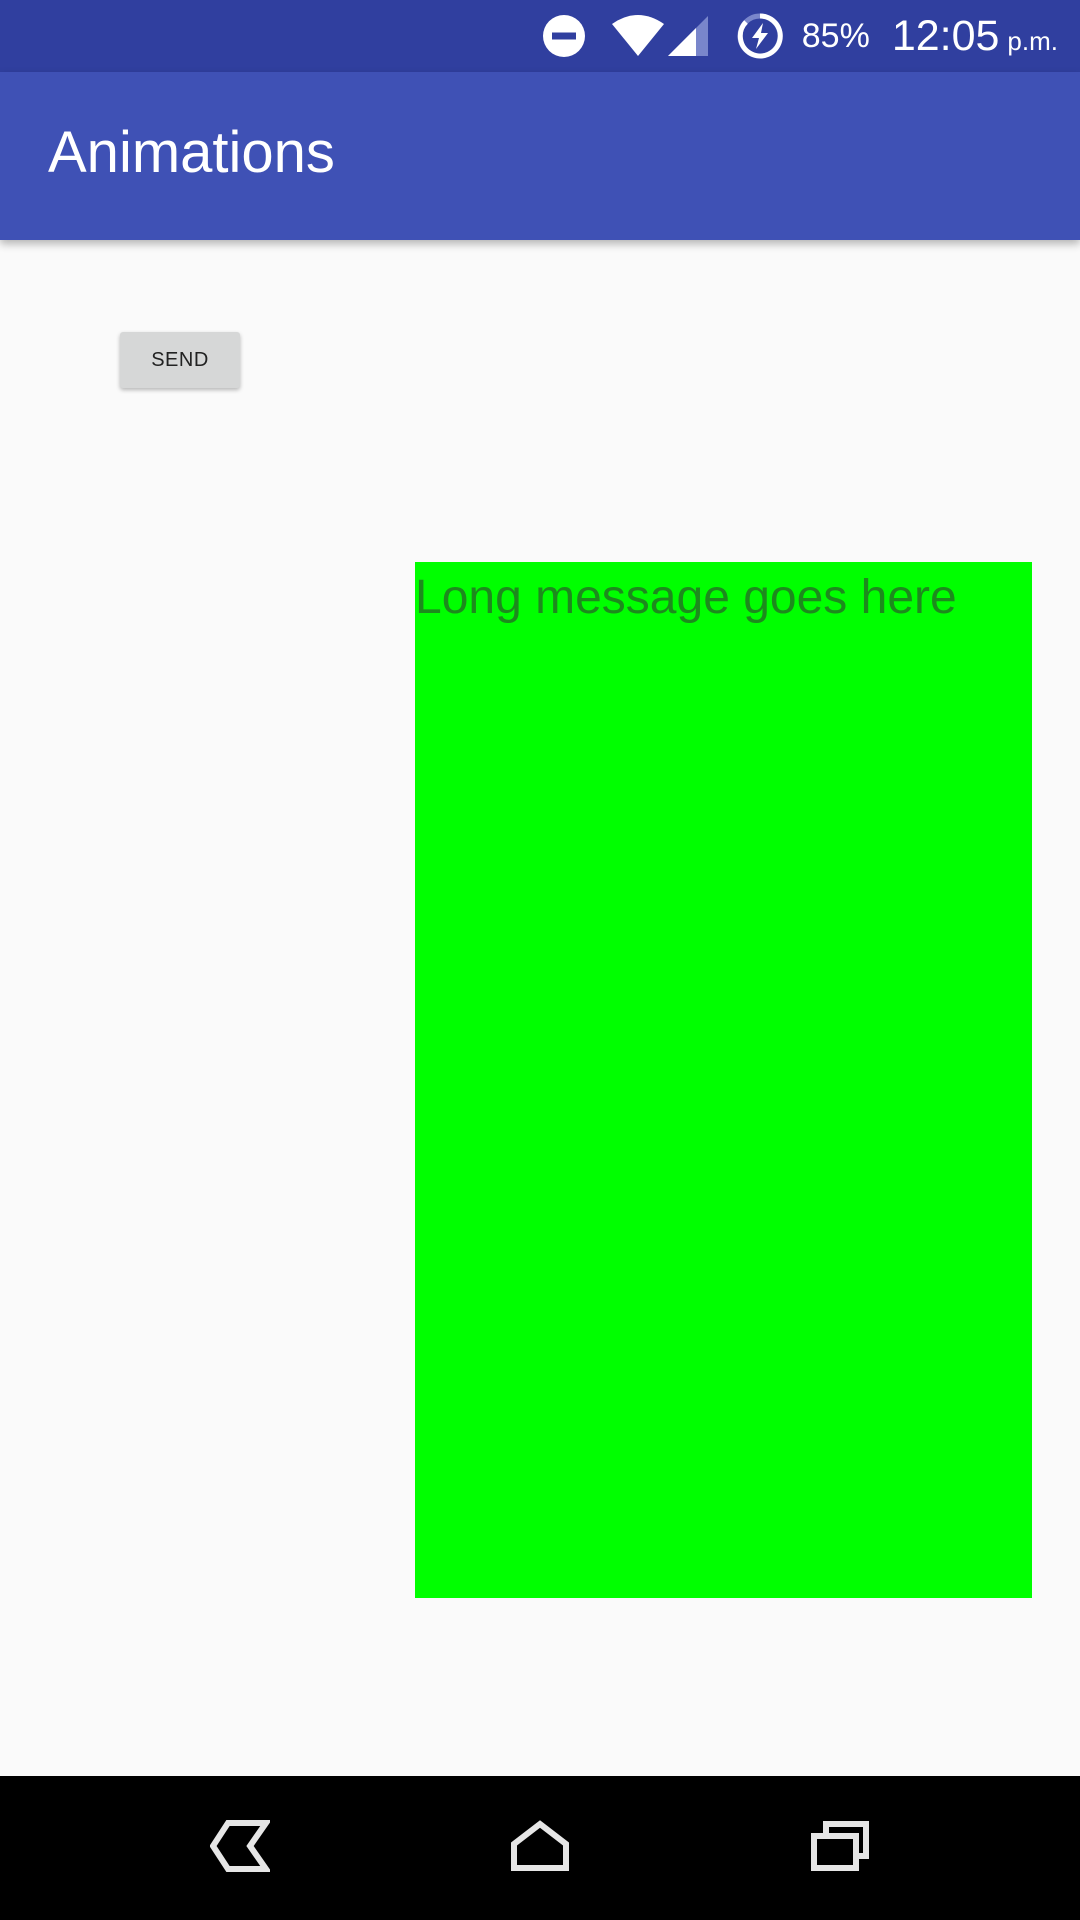 This screenshot has width=1080, height=1920. I want to click on status-icons: 85% 12:05 p.m., so click(800, 36).